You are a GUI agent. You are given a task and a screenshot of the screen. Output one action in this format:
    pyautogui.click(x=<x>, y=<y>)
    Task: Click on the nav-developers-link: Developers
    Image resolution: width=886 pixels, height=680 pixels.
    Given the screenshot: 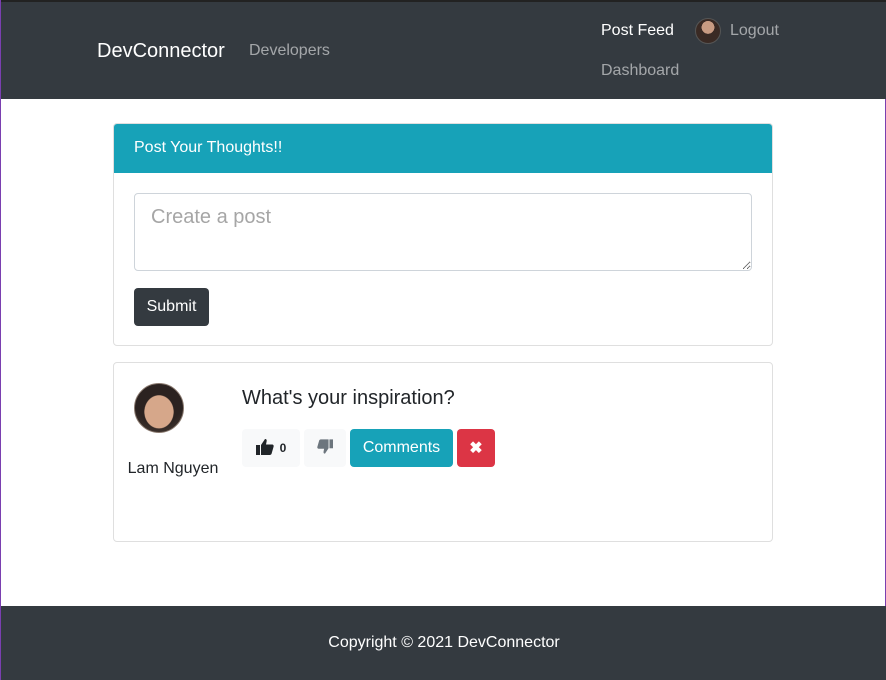 What is the action you would take?
    pyautogui.click(x=289, y=51)
    